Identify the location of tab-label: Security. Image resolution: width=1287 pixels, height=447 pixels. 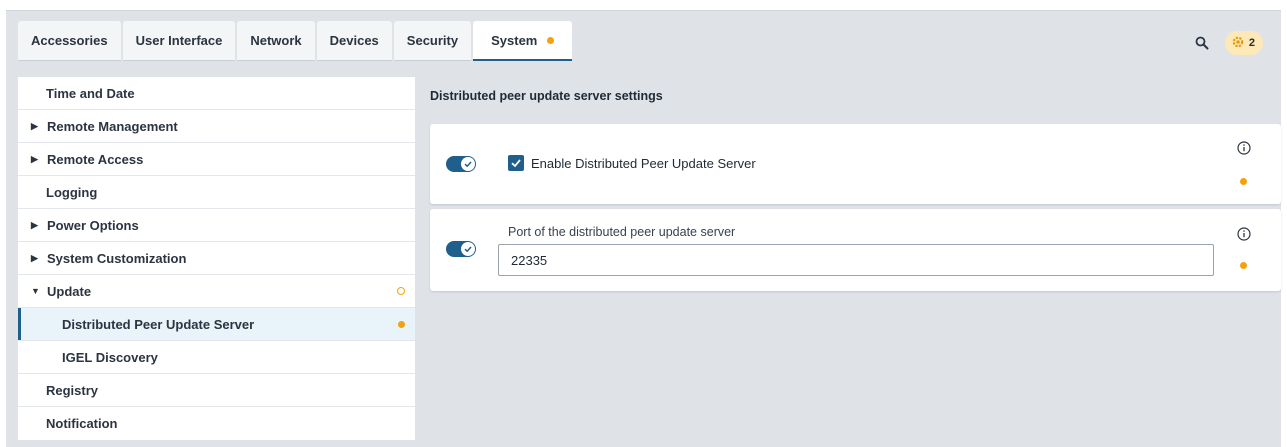
(432, 40).